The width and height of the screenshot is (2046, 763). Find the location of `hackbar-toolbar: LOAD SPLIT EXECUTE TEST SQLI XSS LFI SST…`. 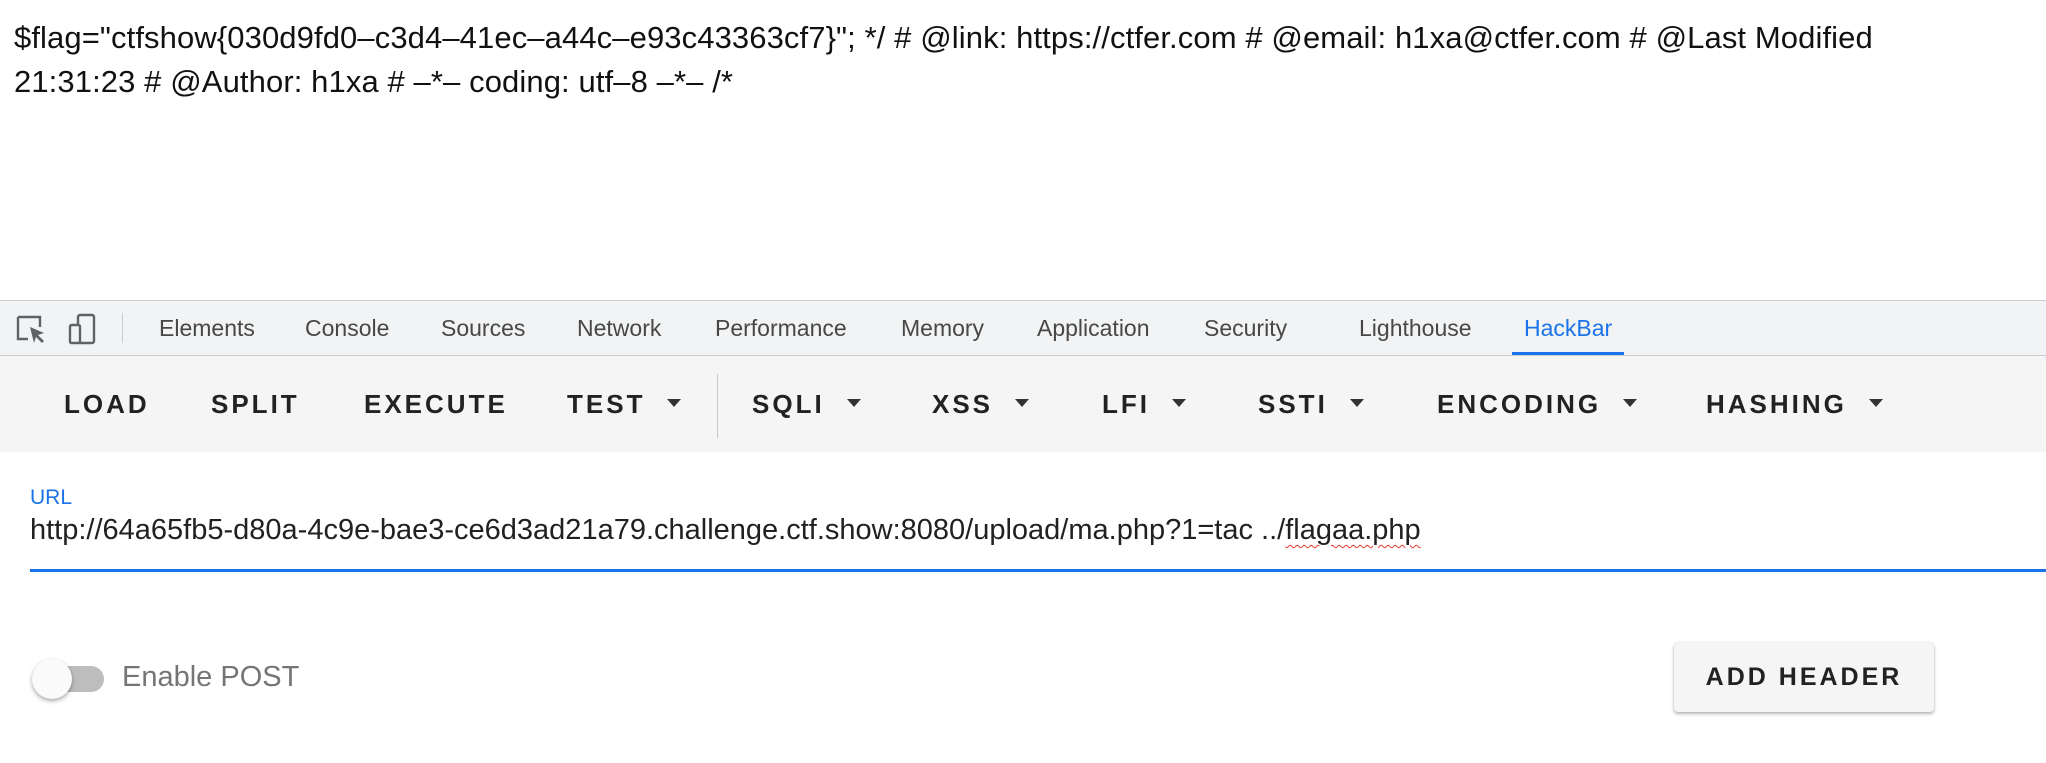

hackbar-toolbar: LOAD SPLIT EXECUTE TEST SQLI XSS LFI SST… is located at coordinates (1023, 404).